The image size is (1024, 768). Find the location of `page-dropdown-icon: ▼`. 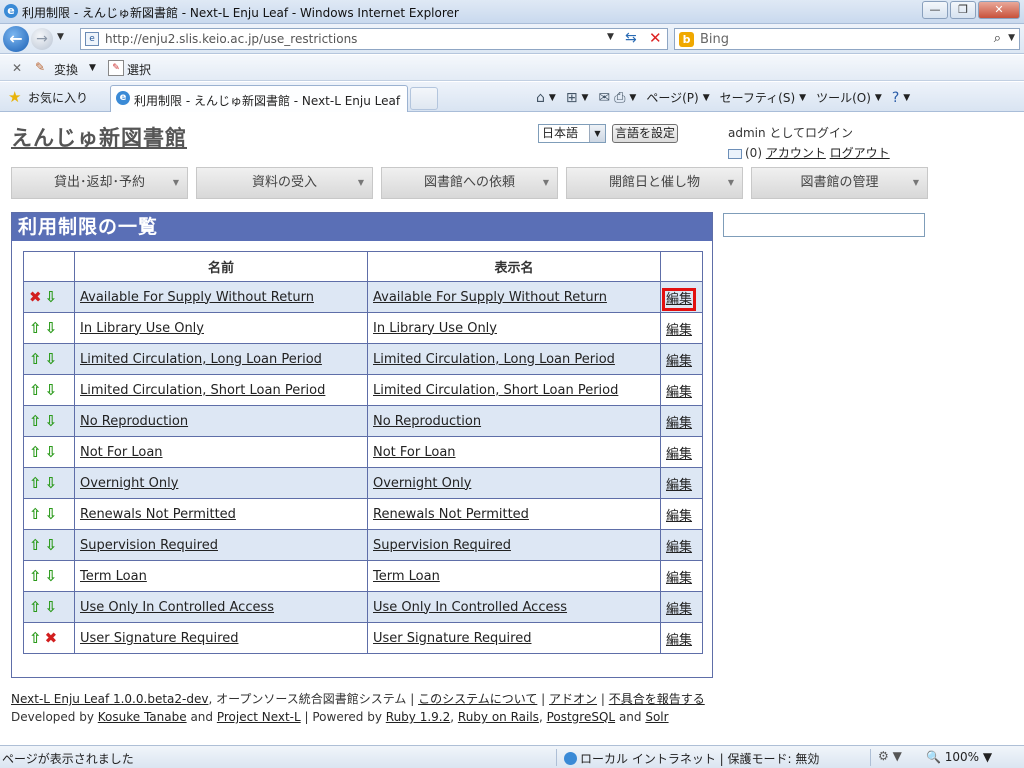

page-dropdown-icon: ▼ is located at coordinates (706, 98).